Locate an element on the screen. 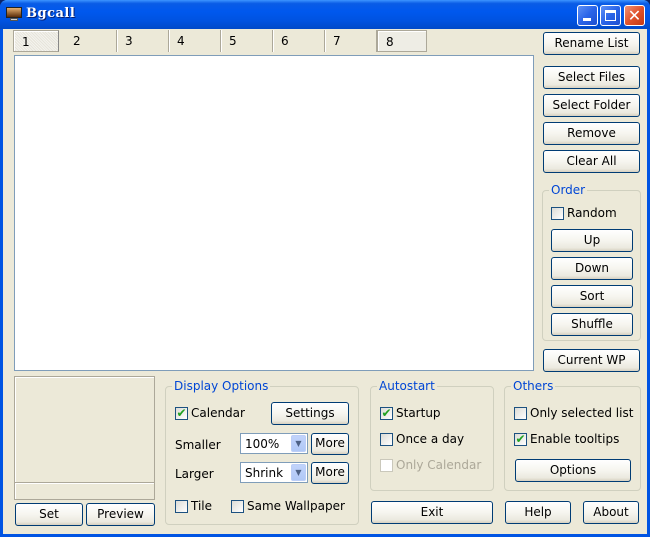  calendar-checkbox-label: Calendar is located at coordinates (218, 413).